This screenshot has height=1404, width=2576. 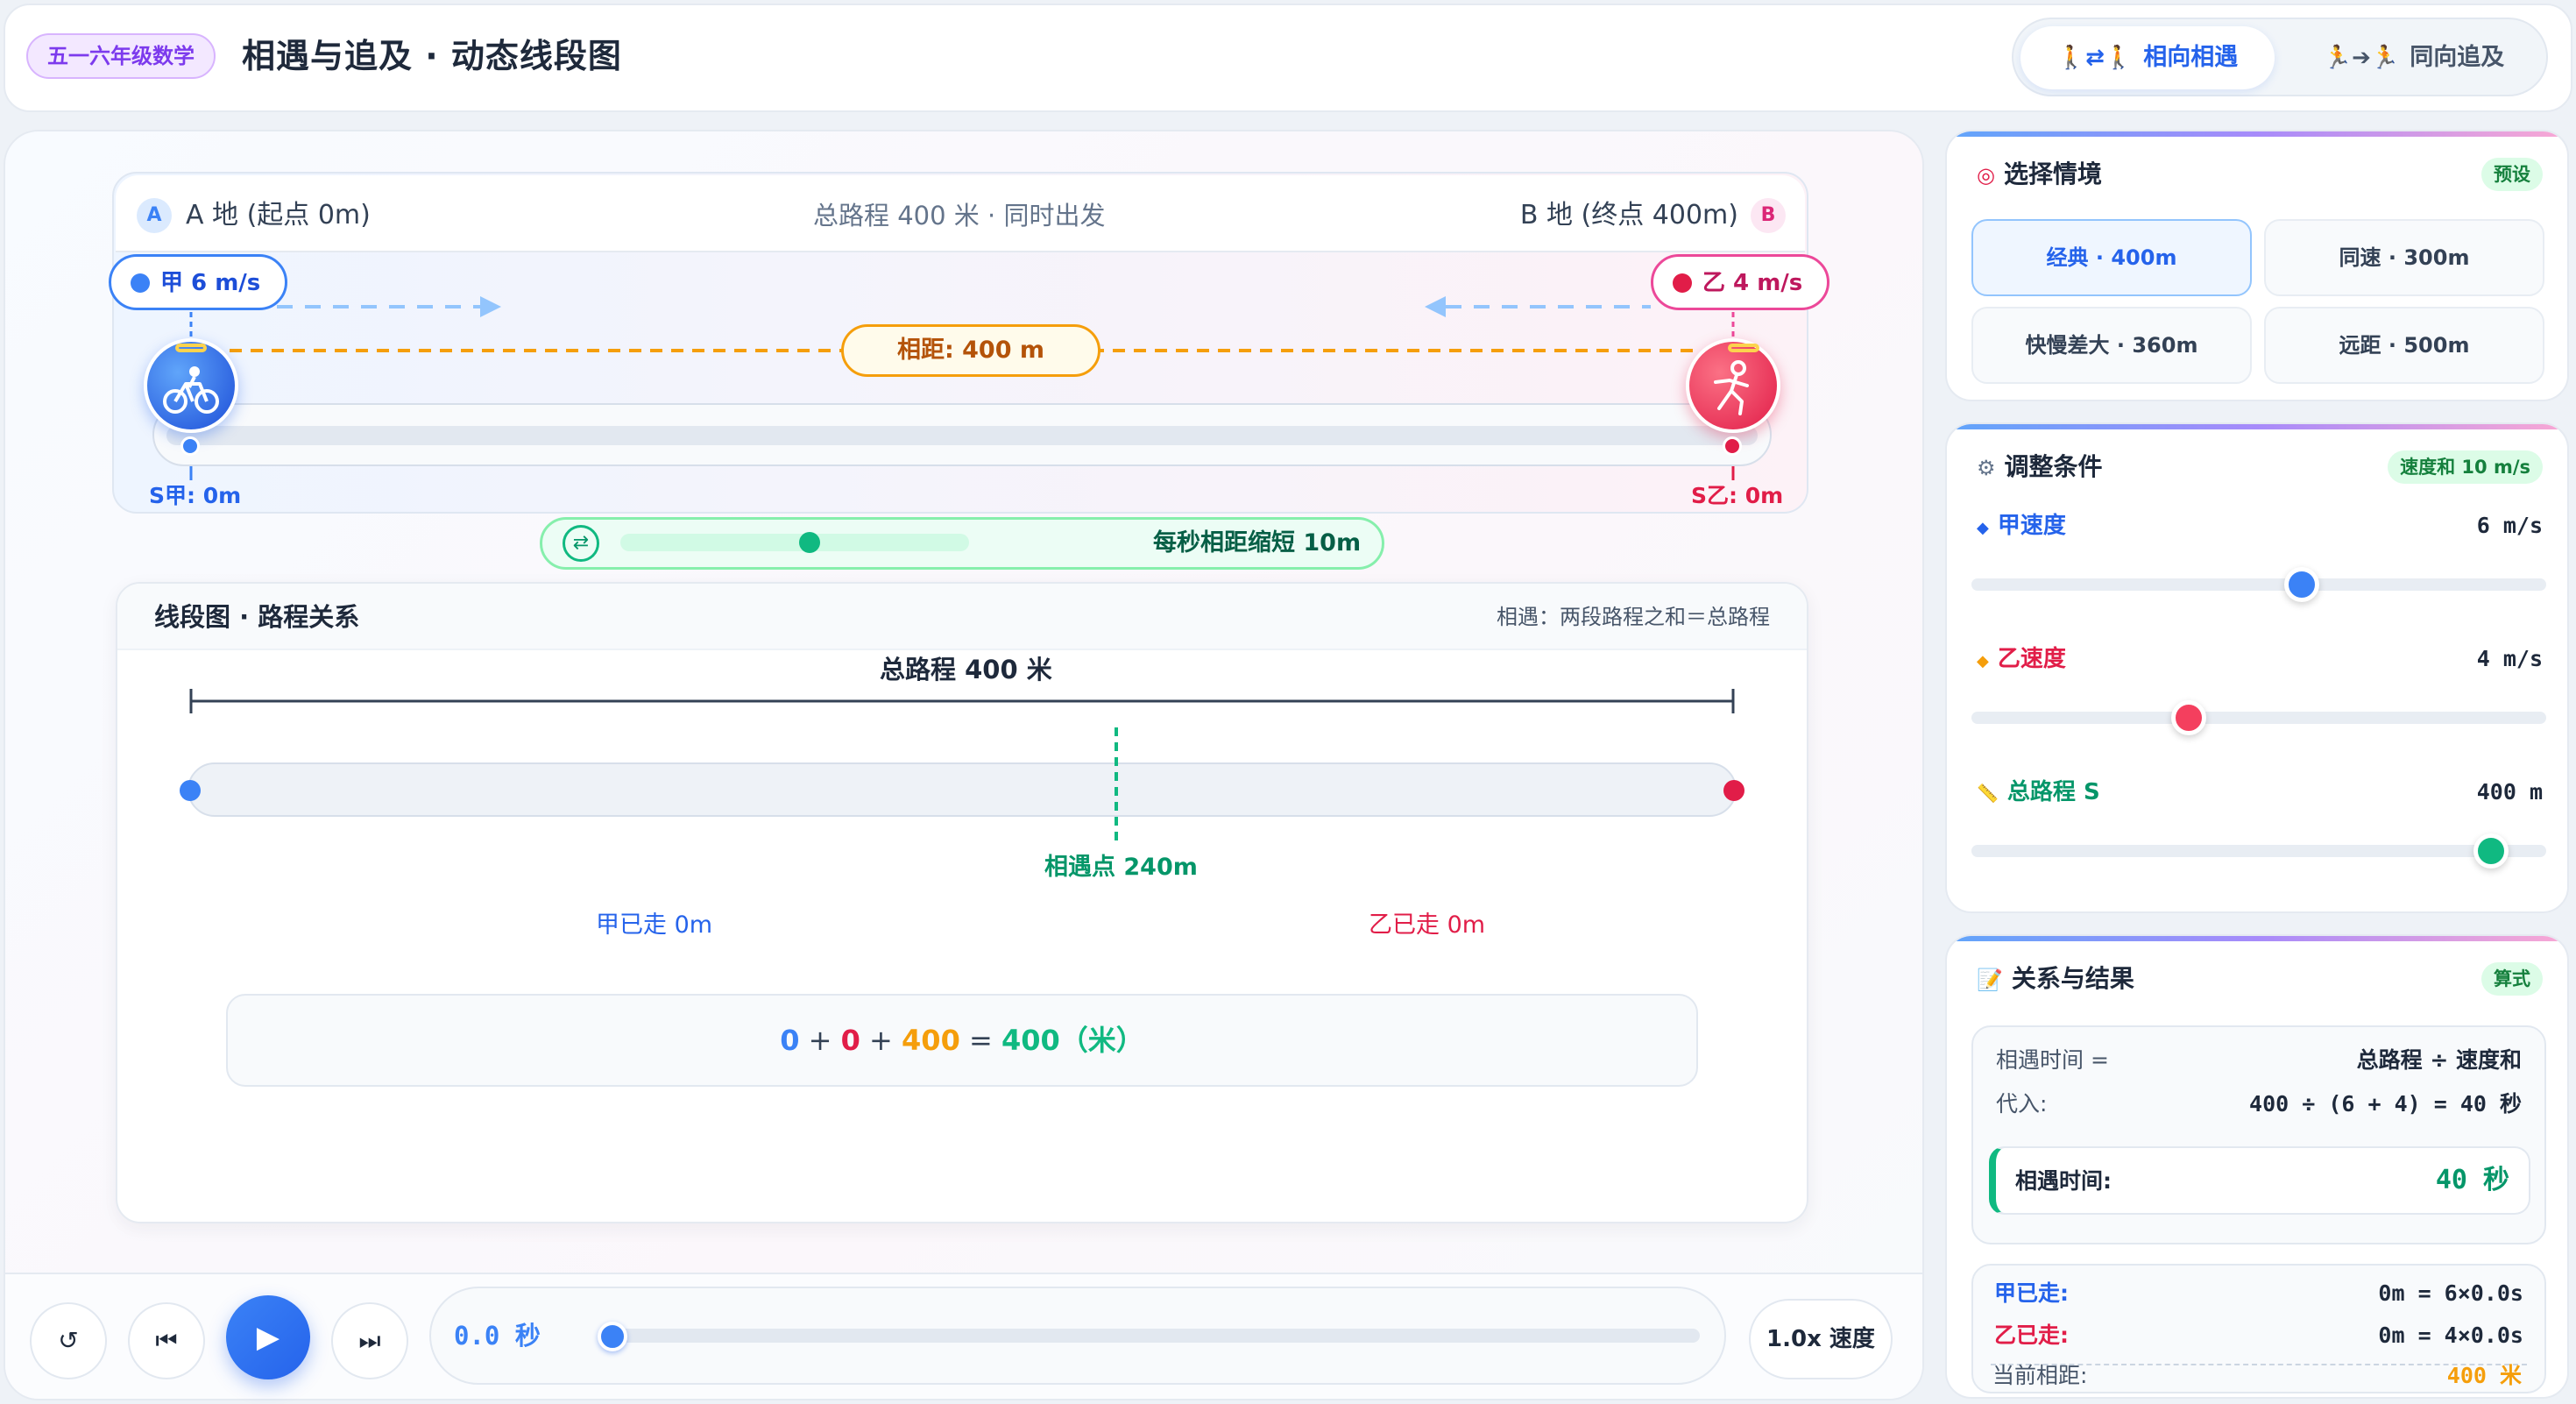 What do you see at coordinates (2302, 584) in the screenshot?
I see `speed-jia-thumb` at bounding box center [2302, 584].